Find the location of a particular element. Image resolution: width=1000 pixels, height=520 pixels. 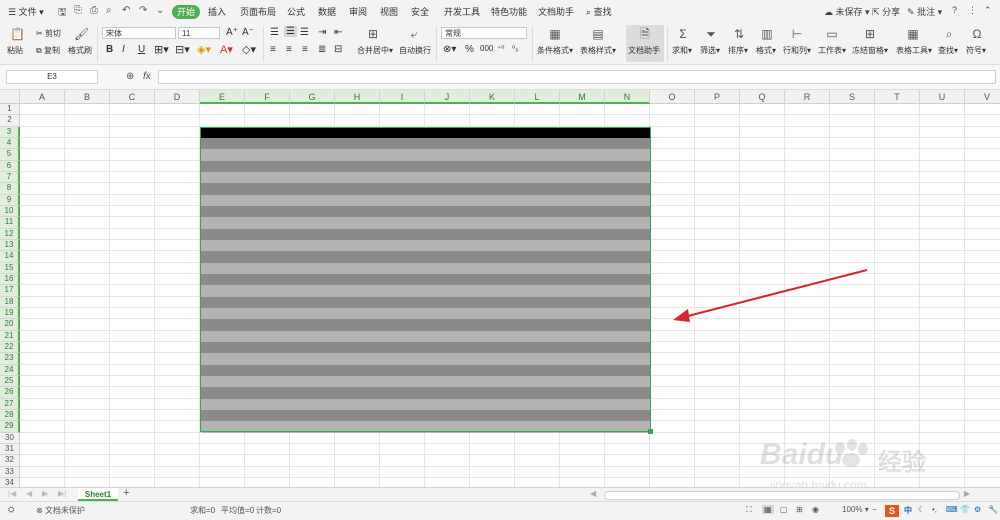

normal-view-icon: ▦ is located at coordinates (768, 509).